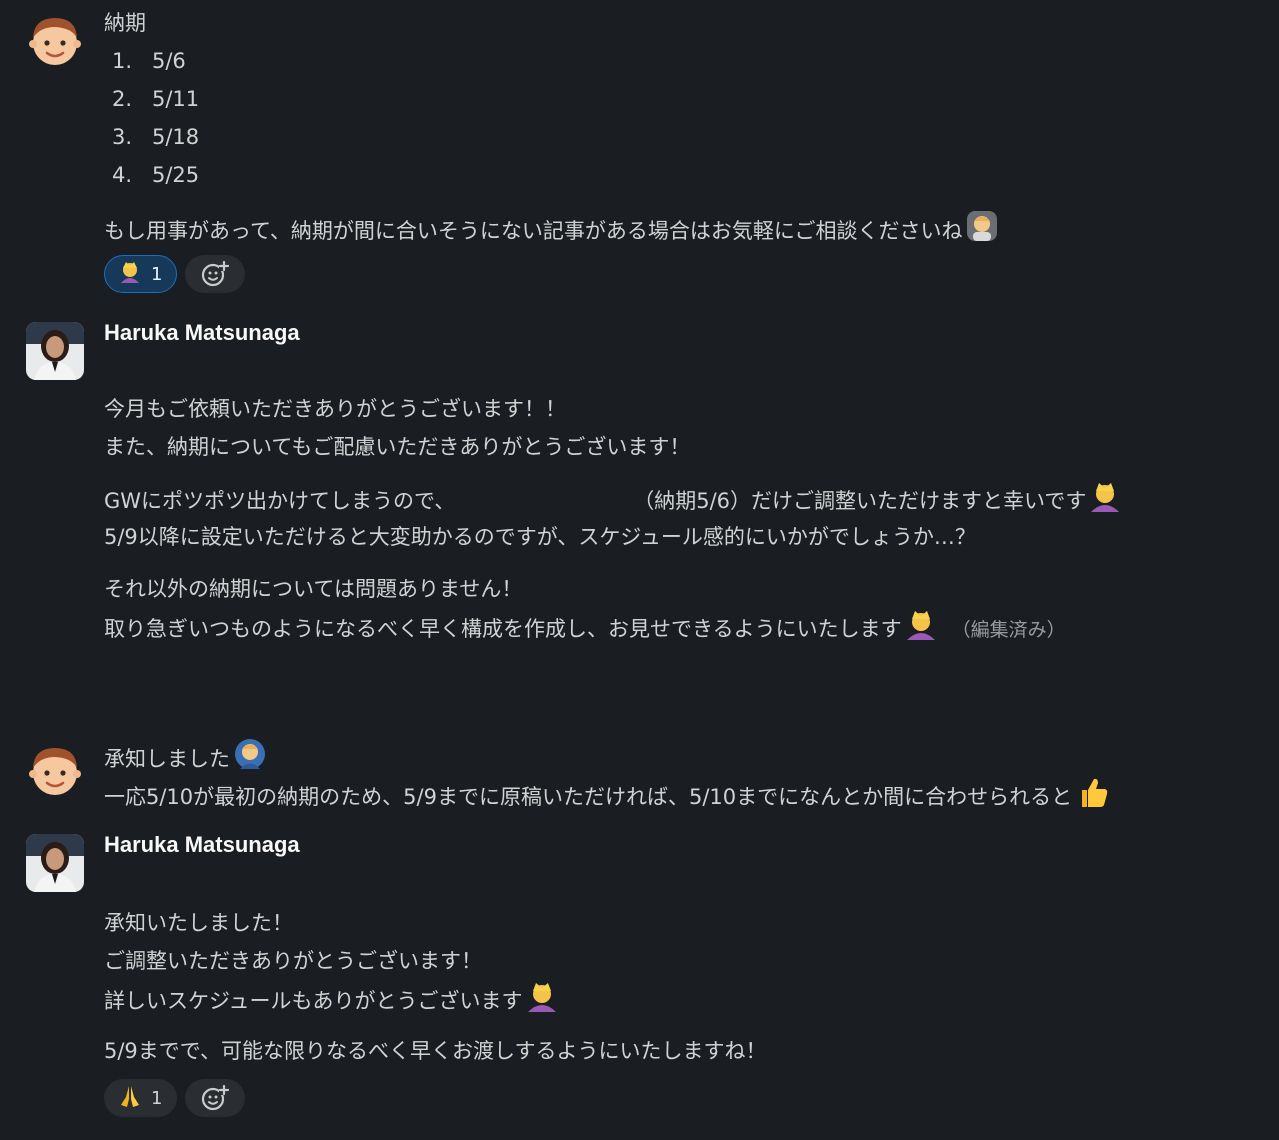 Image resolution: width=1279 pixels, height=1140 pixels. Describe the element at coordinates (156, 175) in the screenshot. I see `list-item: 4. 5/25` at that location.